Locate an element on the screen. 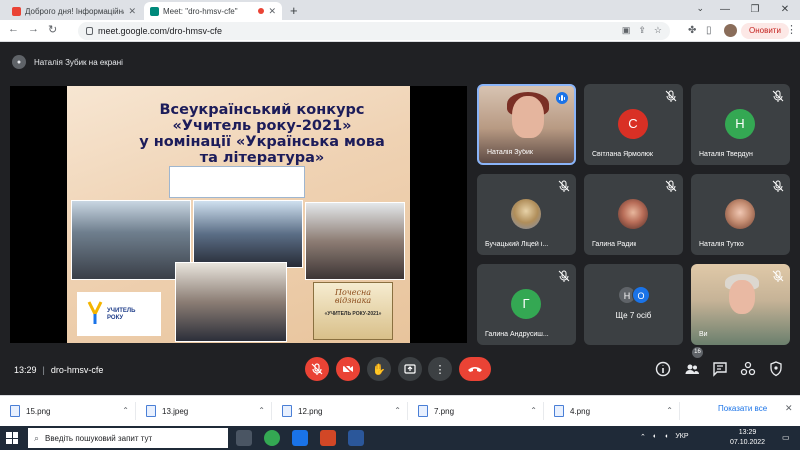  bookmark-star-icon: ☆ is located at coordinates (658, 30).